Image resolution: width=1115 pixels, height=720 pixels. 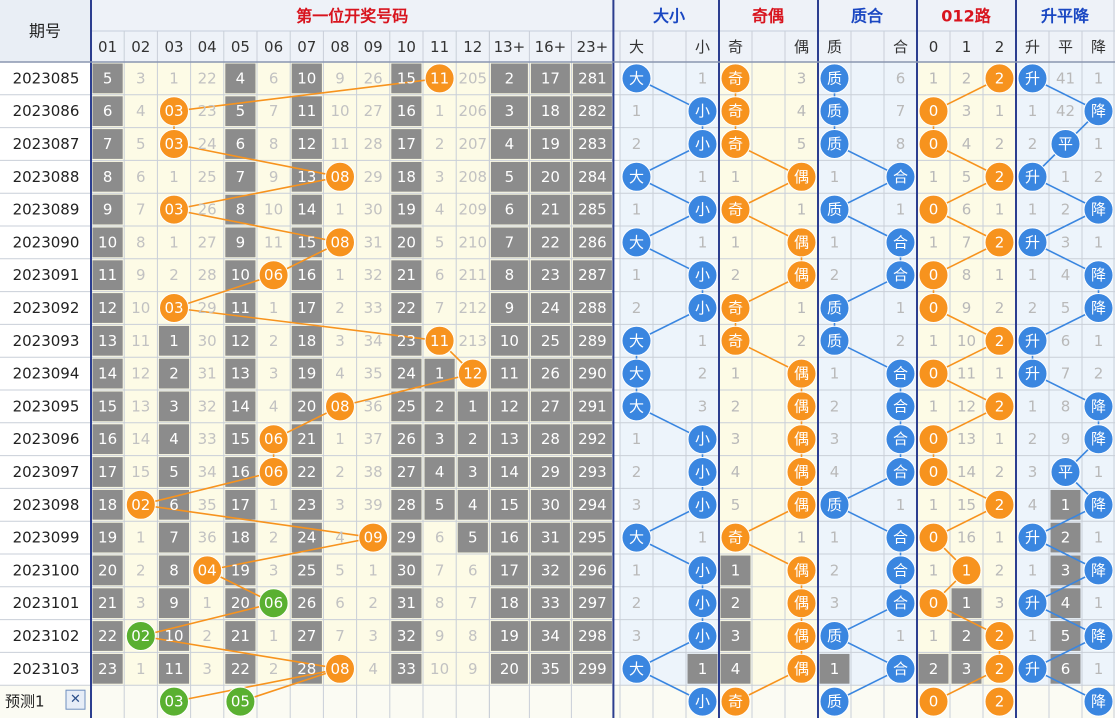 What do you see at coordinates (966, 341) in the screenshot?
I see `road-miss-value: 10` at bounding box center [966, 341].